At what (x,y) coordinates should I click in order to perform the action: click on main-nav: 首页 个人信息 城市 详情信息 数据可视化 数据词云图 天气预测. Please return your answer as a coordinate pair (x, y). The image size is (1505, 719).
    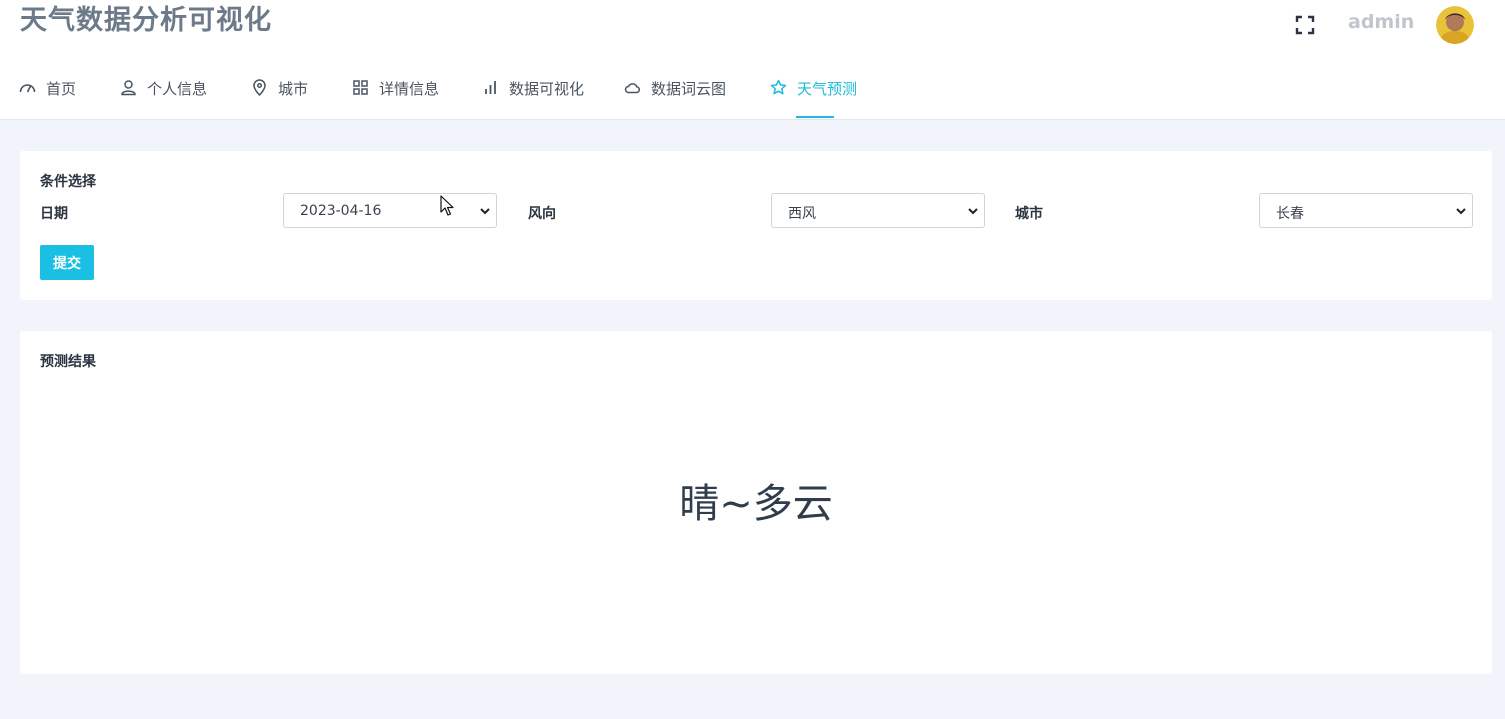
    Looking at the image, I should click on (752, 94).